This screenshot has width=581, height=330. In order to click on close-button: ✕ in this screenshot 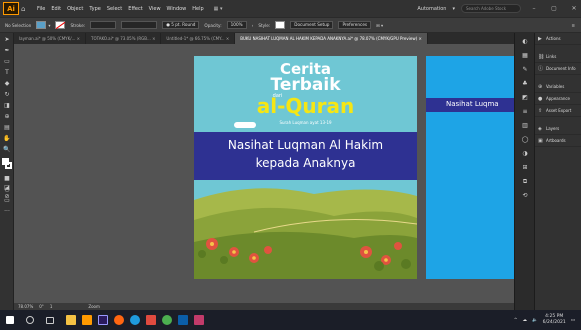, I will do `click(574, 8)`.